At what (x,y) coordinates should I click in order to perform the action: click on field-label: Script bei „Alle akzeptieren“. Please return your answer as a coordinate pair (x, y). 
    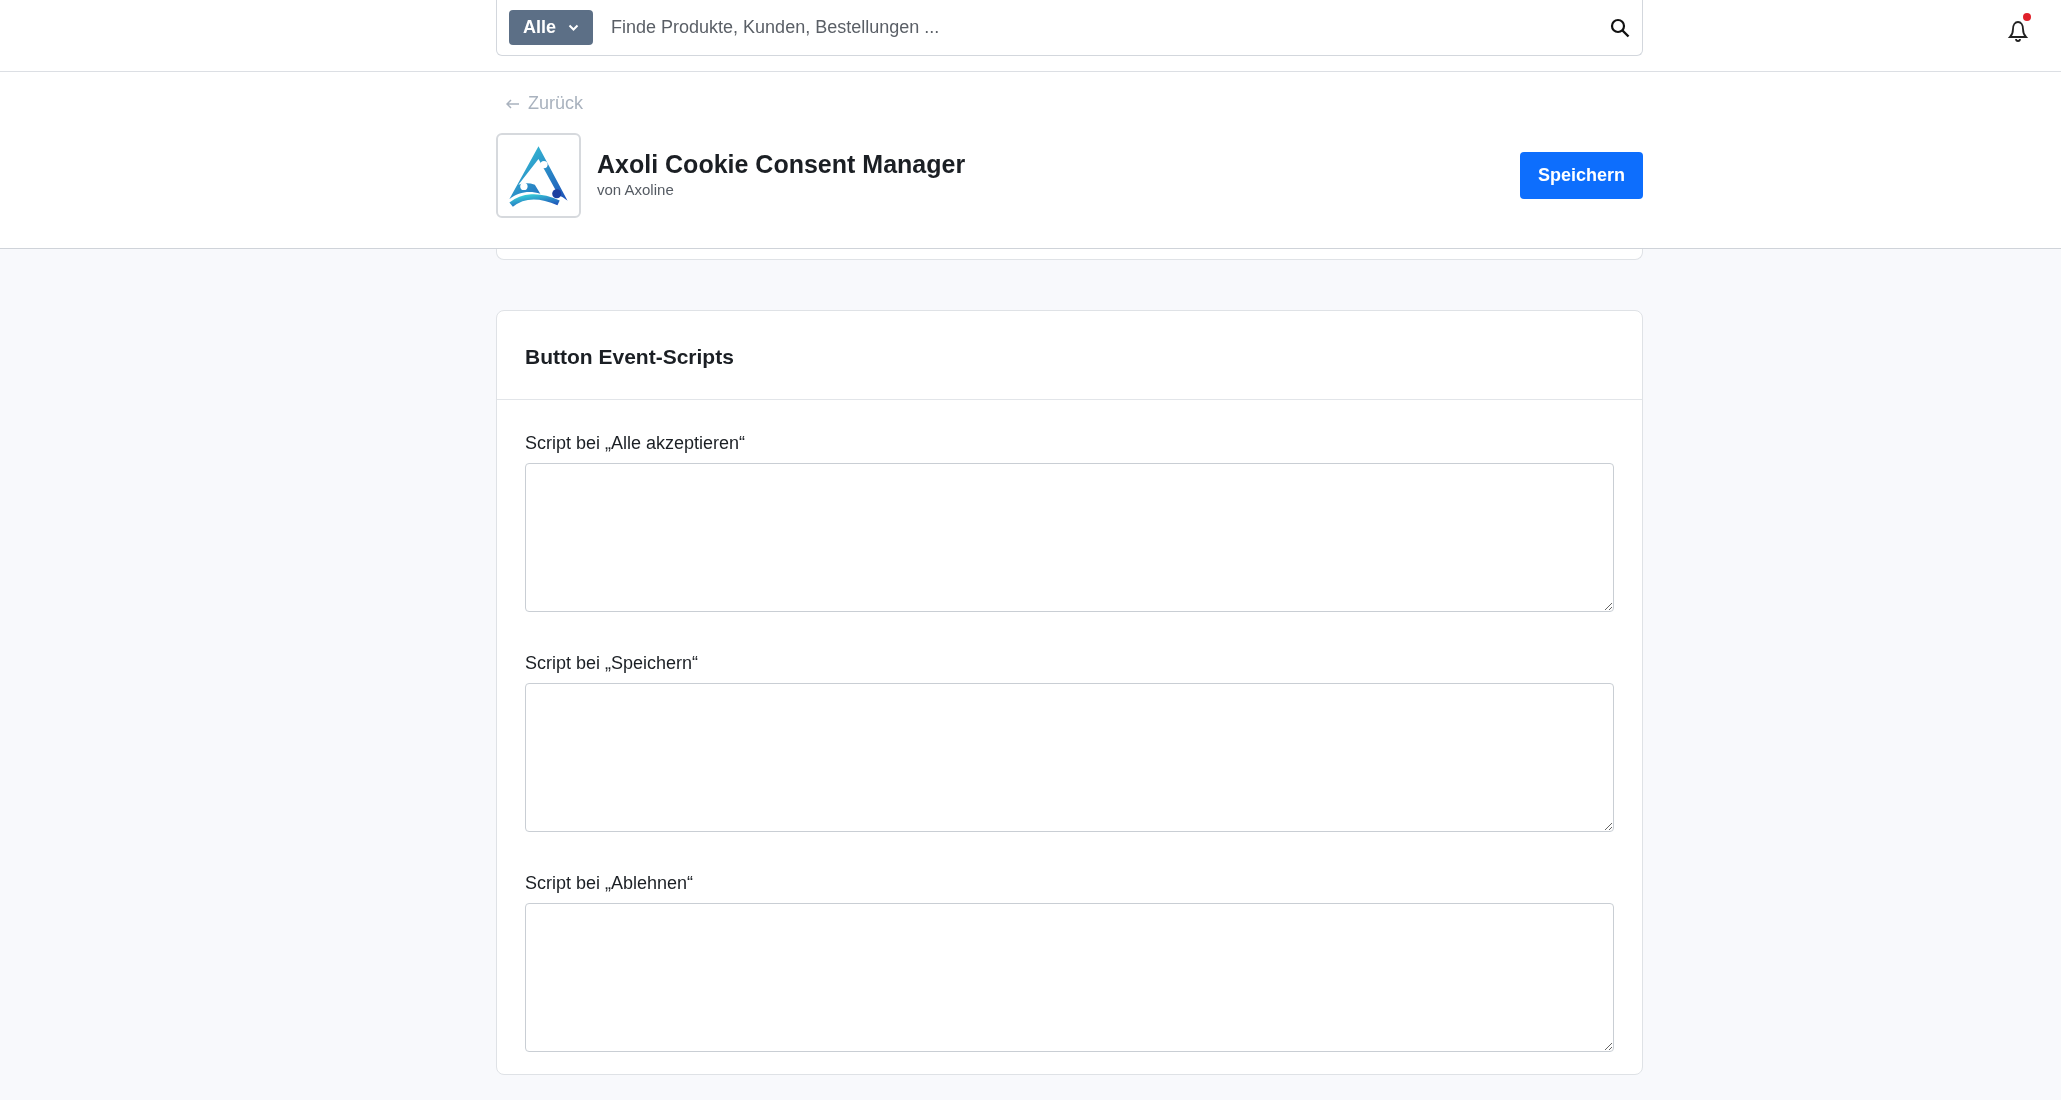
    Looking at the image, I should click on (636, 444).